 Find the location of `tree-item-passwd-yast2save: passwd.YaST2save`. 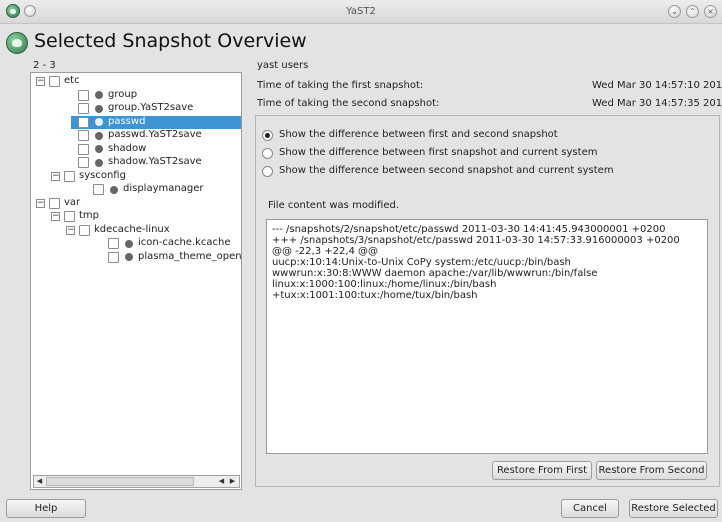

tree-item-passwd-yast2save: passwd.YaST2save is located at coordinates (136, 135).